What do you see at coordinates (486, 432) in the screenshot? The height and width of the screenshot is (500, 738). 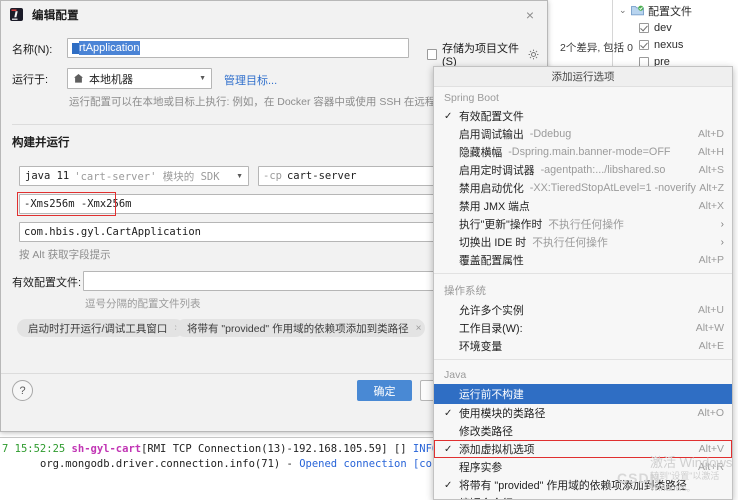 I see `menu-item-label: 修改类路径` at bounding box center [486, 432].